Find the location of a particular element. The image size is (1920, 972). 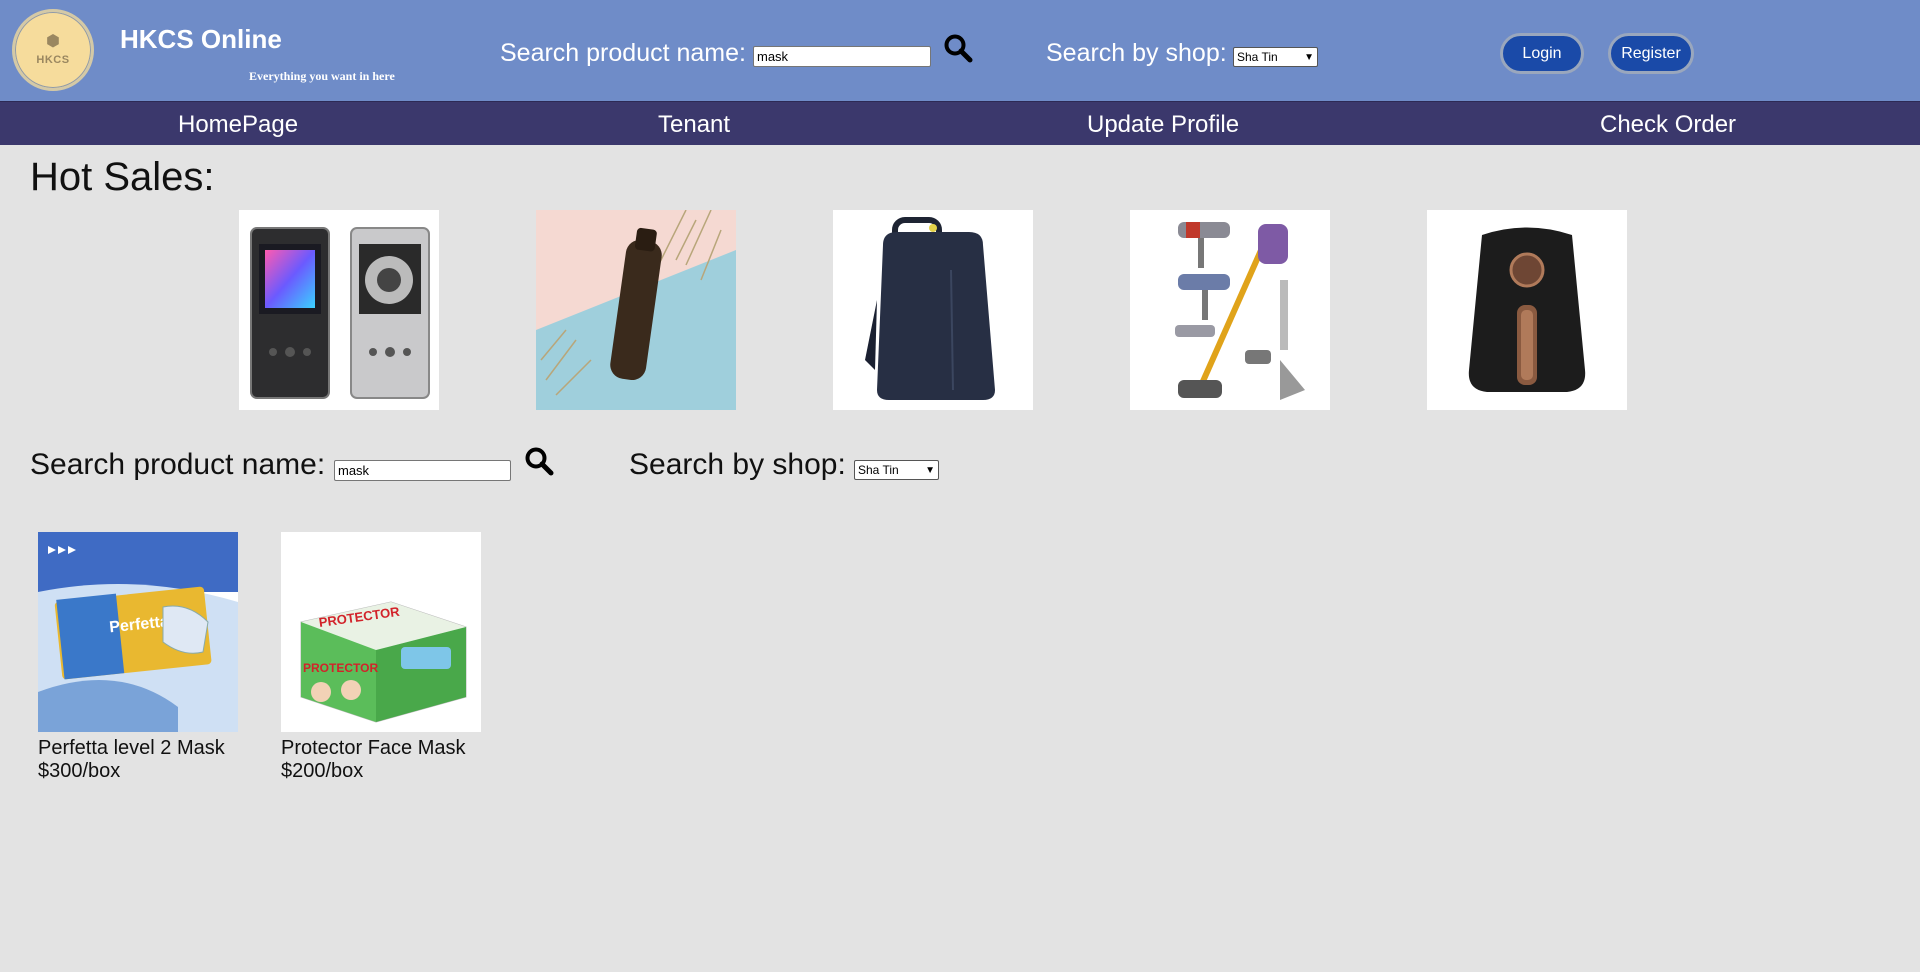

product-price: $300/box is located at coordinates (79, 771).